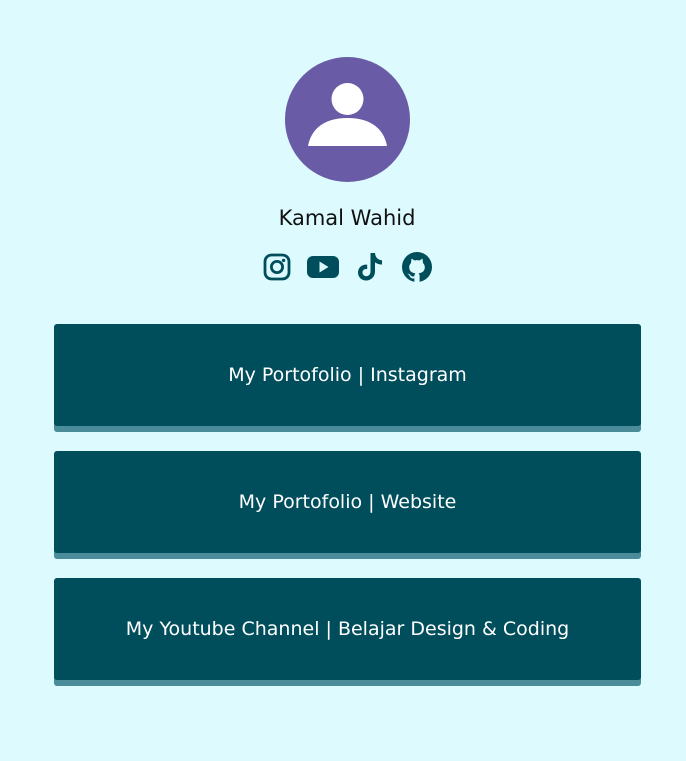 This screenshot has height=761, width=686. I want to click on github-icon, so click(417, 267).